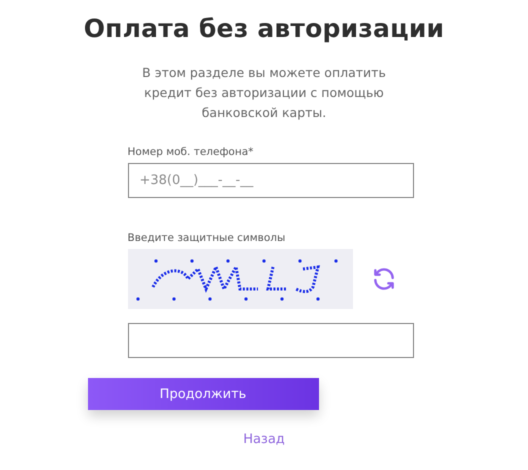 The image size is (528, 470). What do you see at coordinates (264, 439) in the screenshot?
I see `back-link: Назад` at bounding box center [264, 439].